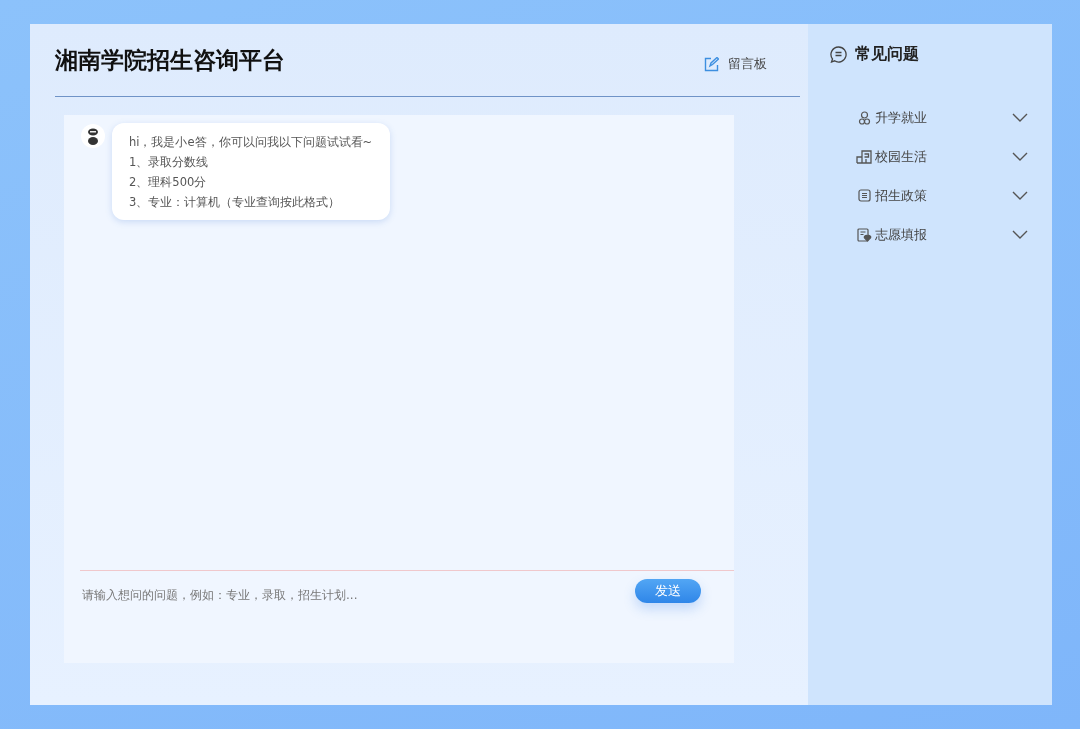 This screenshot has width=1080, height=729. Describe the element at coordinates (170, 60) in the screenshot. I see `page-title: 湘南学院招生咨询平台` at that location.